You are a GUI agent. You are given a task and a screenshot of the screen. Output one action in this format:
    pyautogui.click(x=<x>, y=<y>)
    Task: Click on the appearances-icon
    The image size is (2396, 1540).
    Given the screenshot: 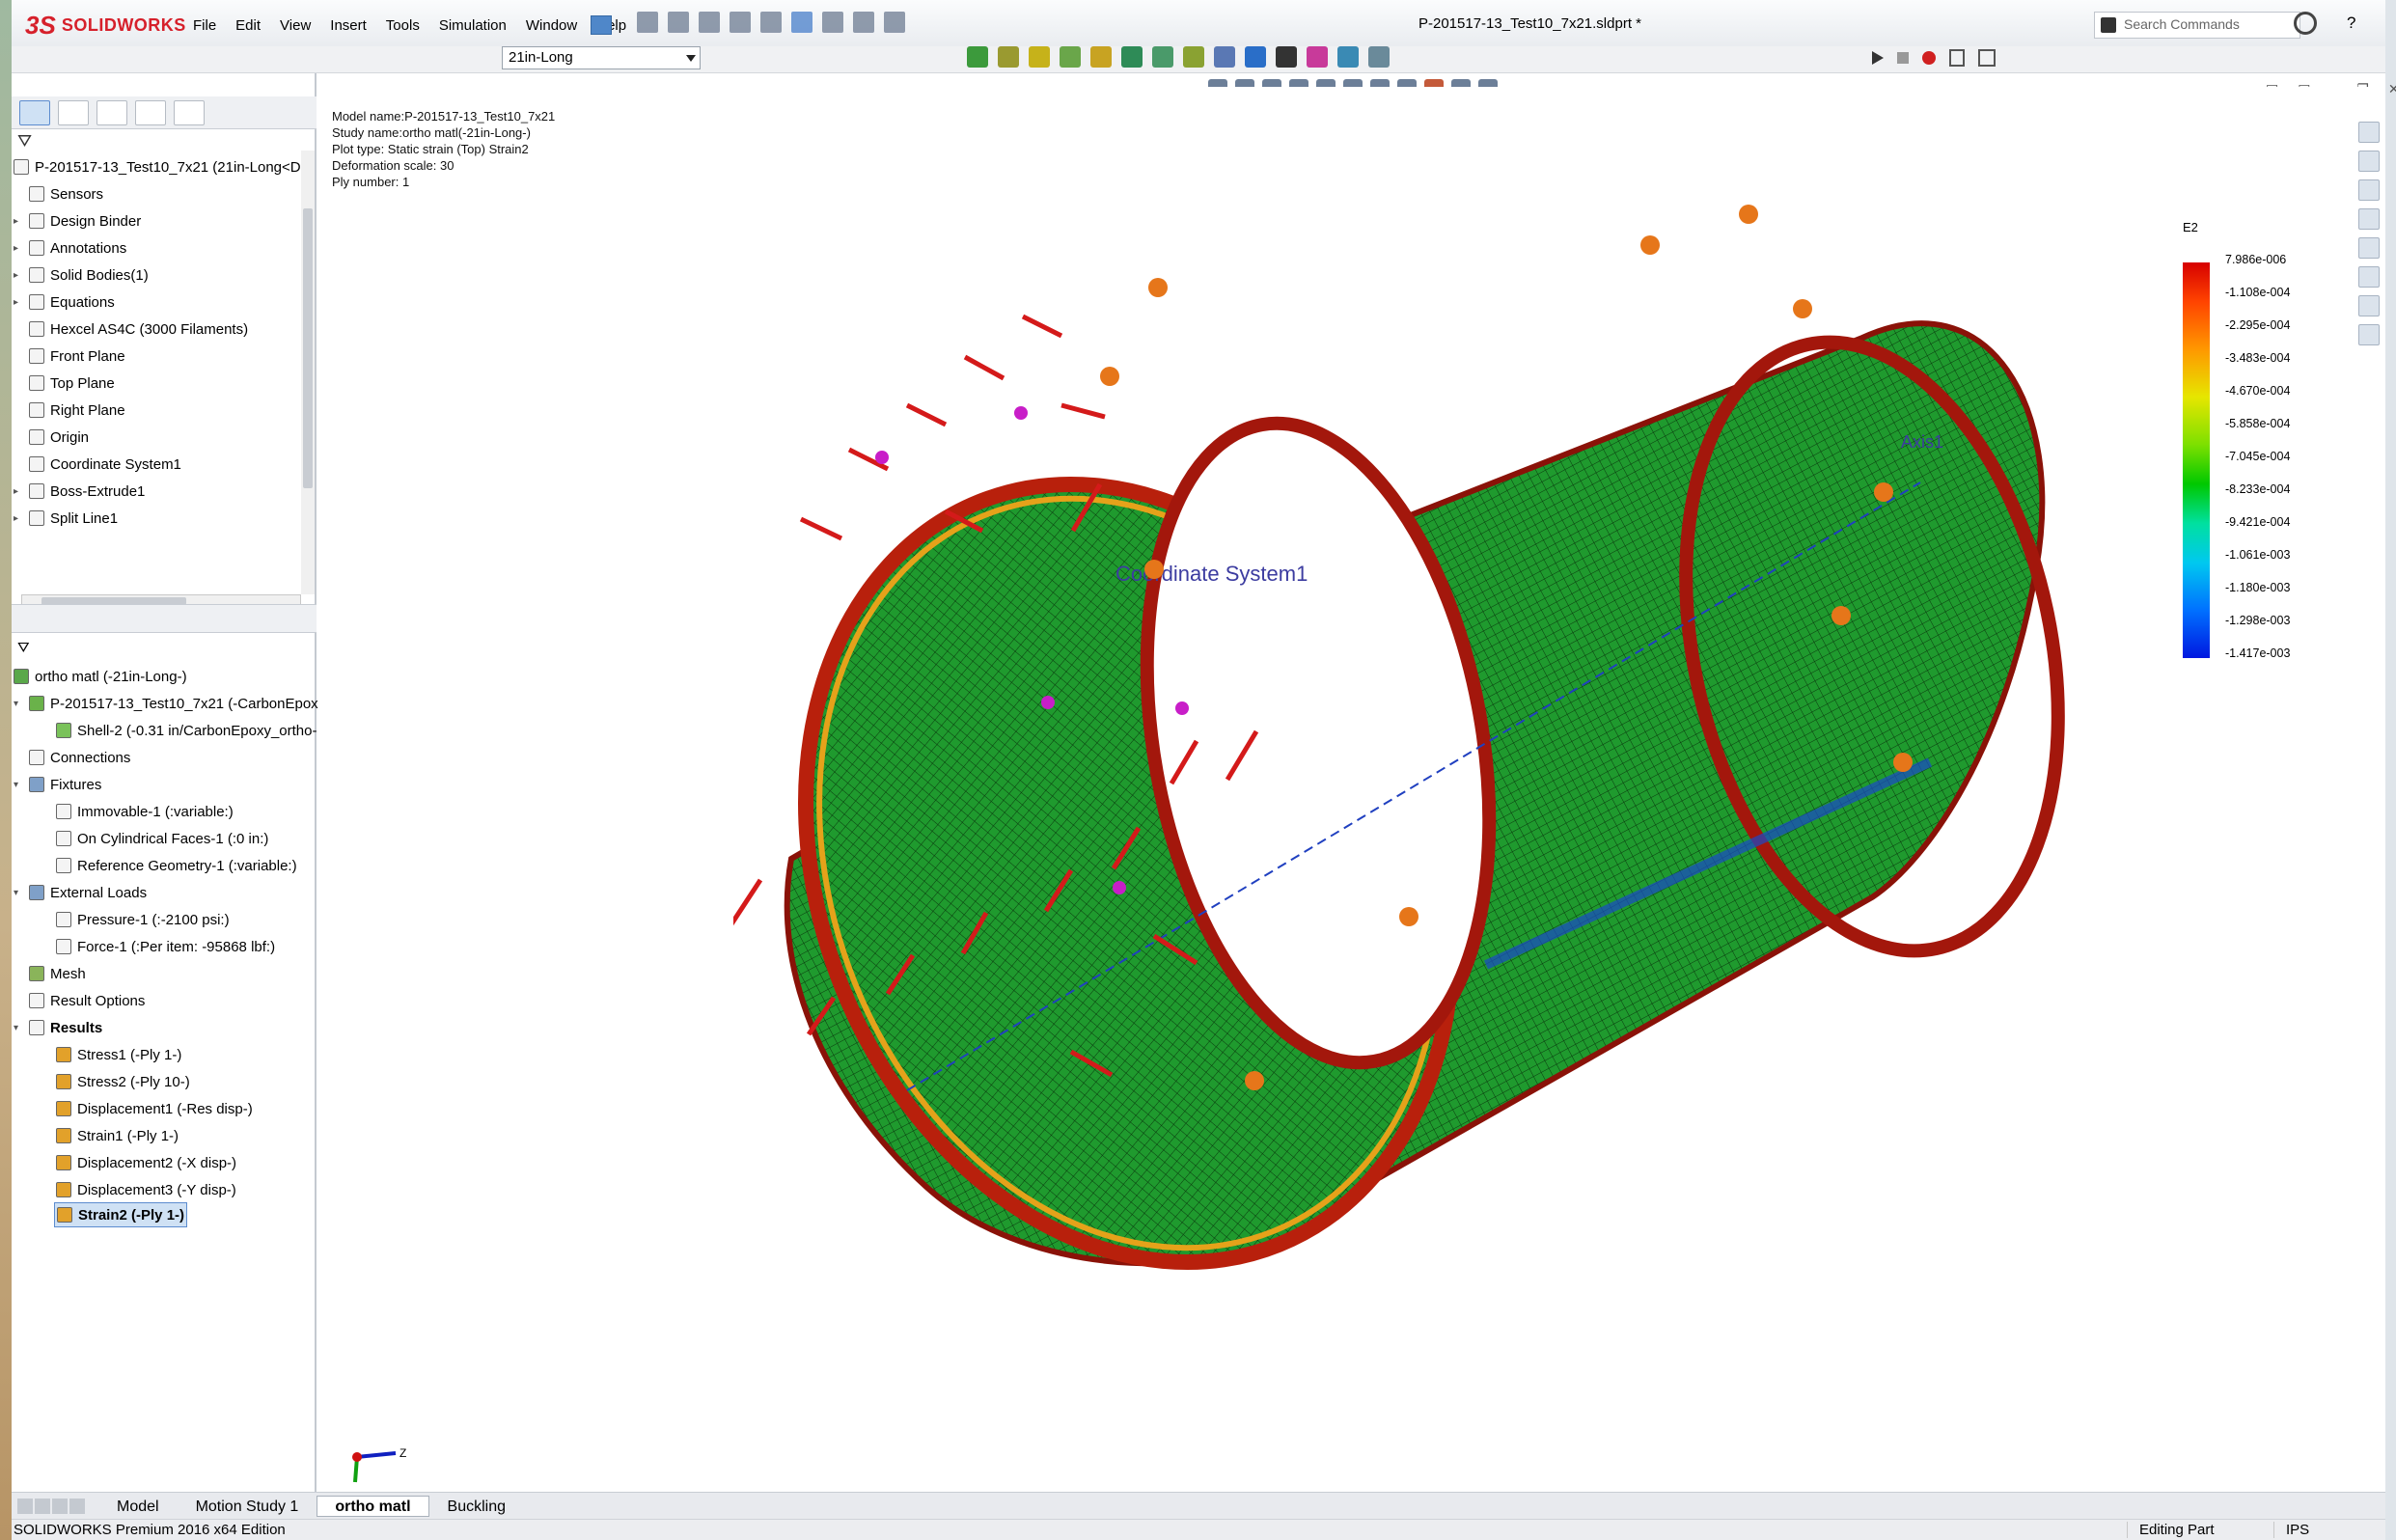 What is the action you would take?
    pyautogui.click(x=2369, y=248)
    